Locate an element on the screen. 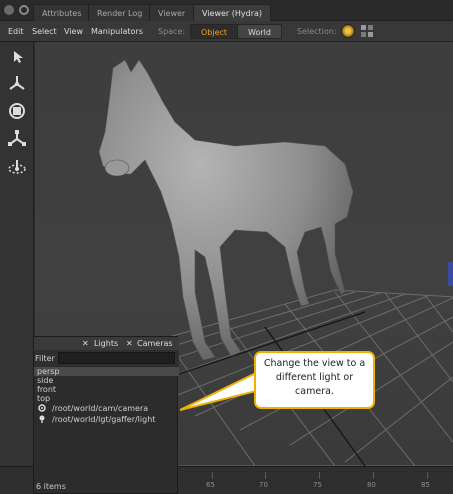 This screenshot has width=453, height=494. camera-path: /root/world/cam/camera is located at coordinates (100, 408).